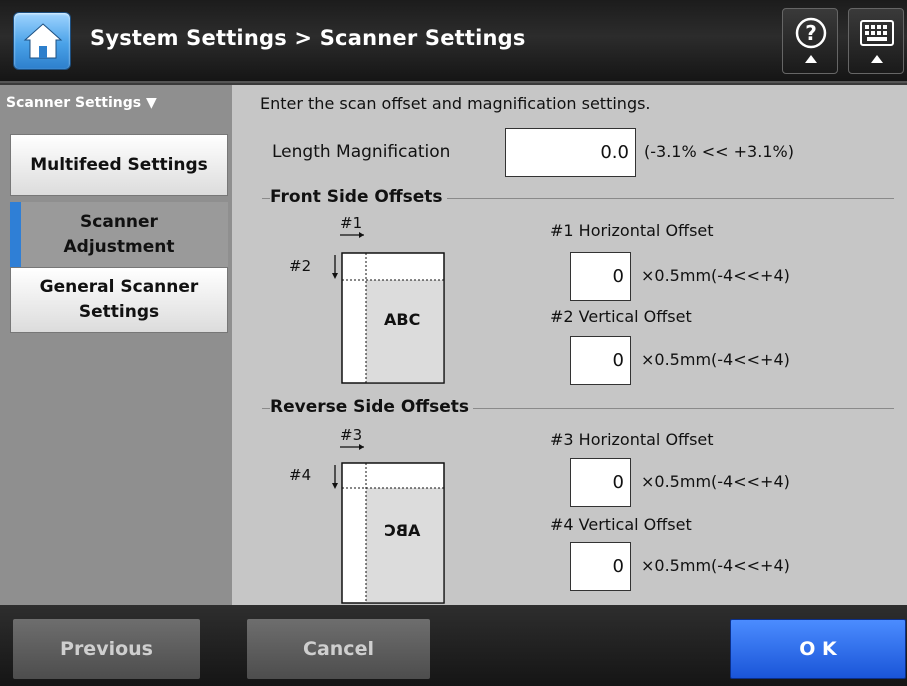 Image resolution: width=907 pixels, height=686 pixels. I want to click on sidebar-item-multifeed-settings: Multifeed Settings, so click(119, 165).